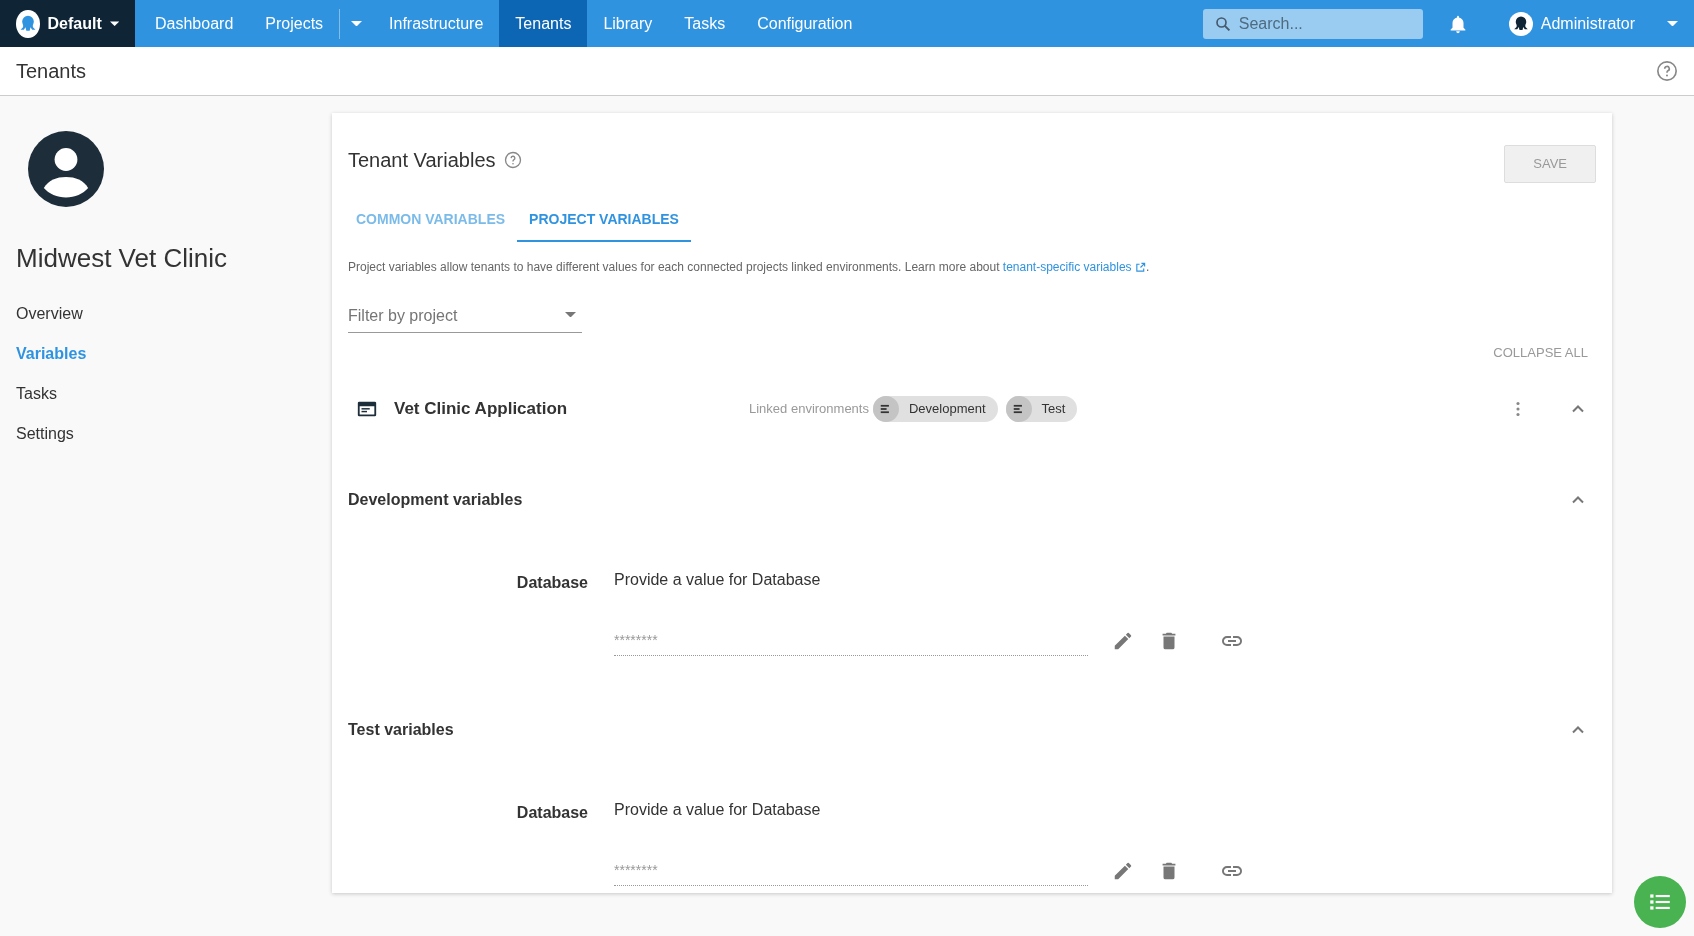  I want to click on project-name: Vet Clinic Application, so click(481, 409).